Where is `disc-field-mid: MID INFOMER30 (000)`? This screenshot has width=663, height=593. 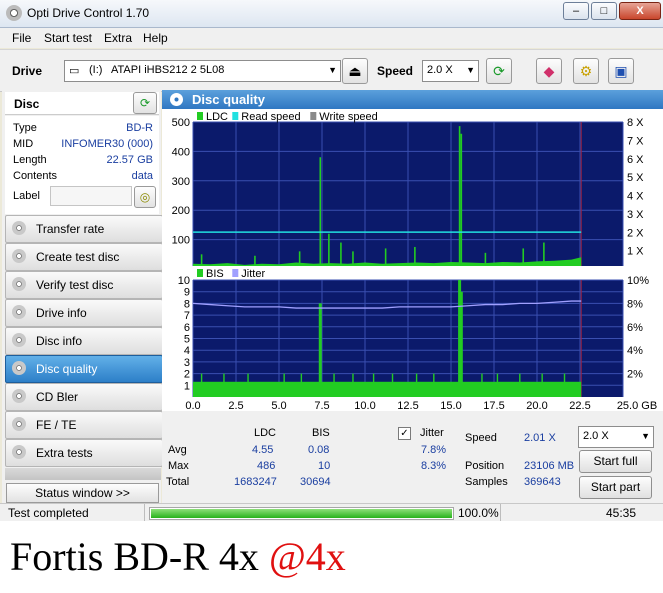
disc-field-mid: MID INFOMER30 (000) is located at coordinates (83, 144).